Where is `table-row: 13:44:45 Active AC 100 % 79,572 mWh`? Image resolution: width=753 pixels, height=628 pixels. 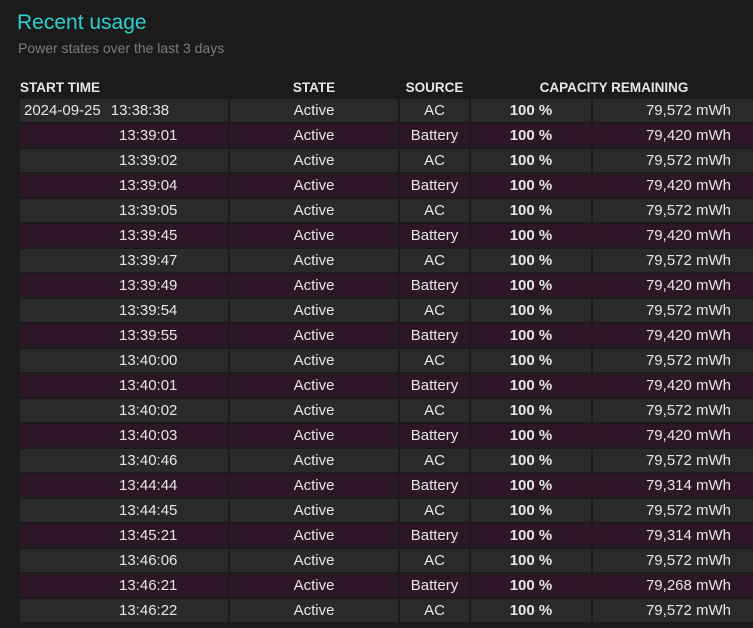 table-row: 13:44:45 Active AC 100 % 79,572 mWh is located at coordinates (386, 510).